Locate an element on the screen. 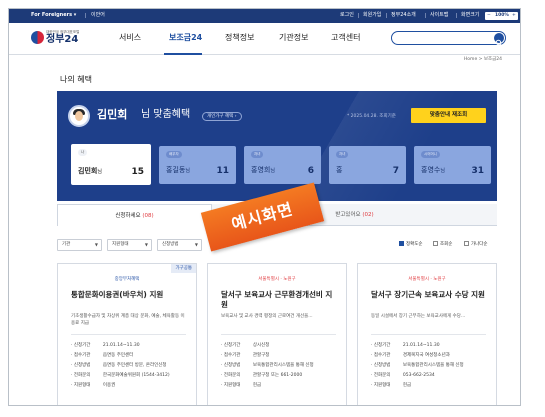 The width and height of the screenshot is (545, 417). zoom-value: 100% is located at coordinates (502, 15).